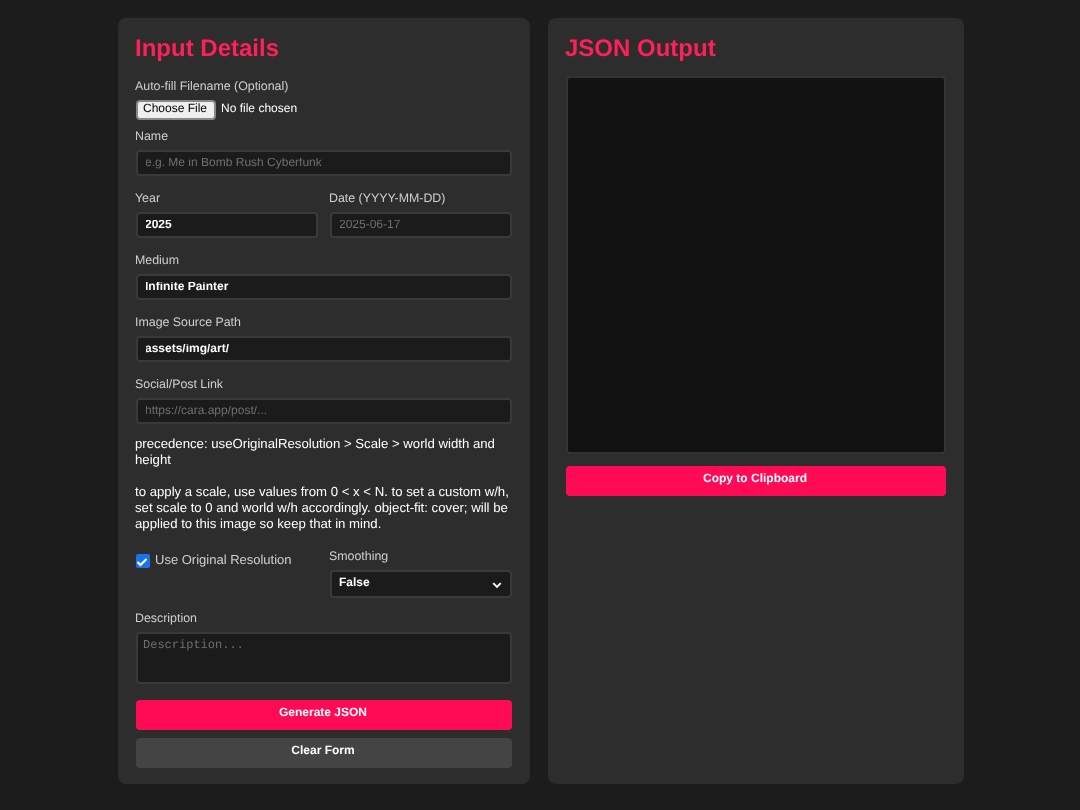 The width and height of the screenshot is (1080, 810). What do you see at coordinates (496, 584) in the screenshot?
I see `chevron-icon` at bounding box center [496, 584].